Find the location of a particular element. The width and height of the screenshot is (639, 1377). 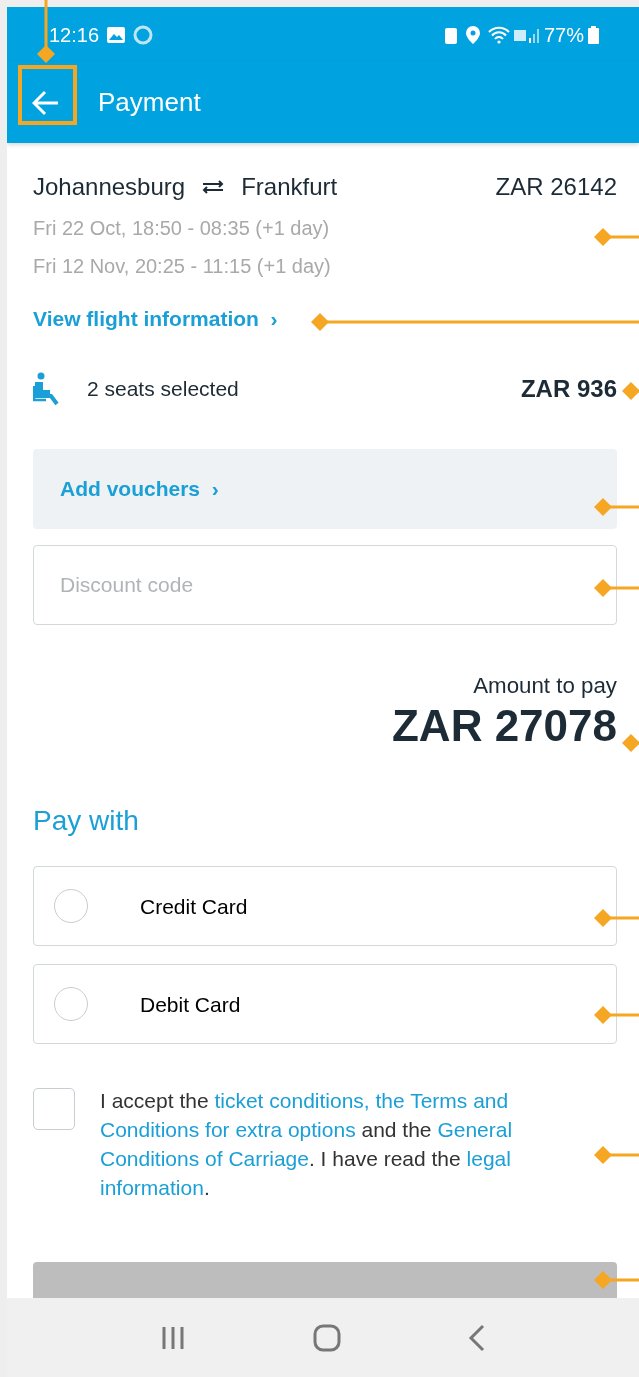

round-trip-icon is located at coordinates (213, 187).